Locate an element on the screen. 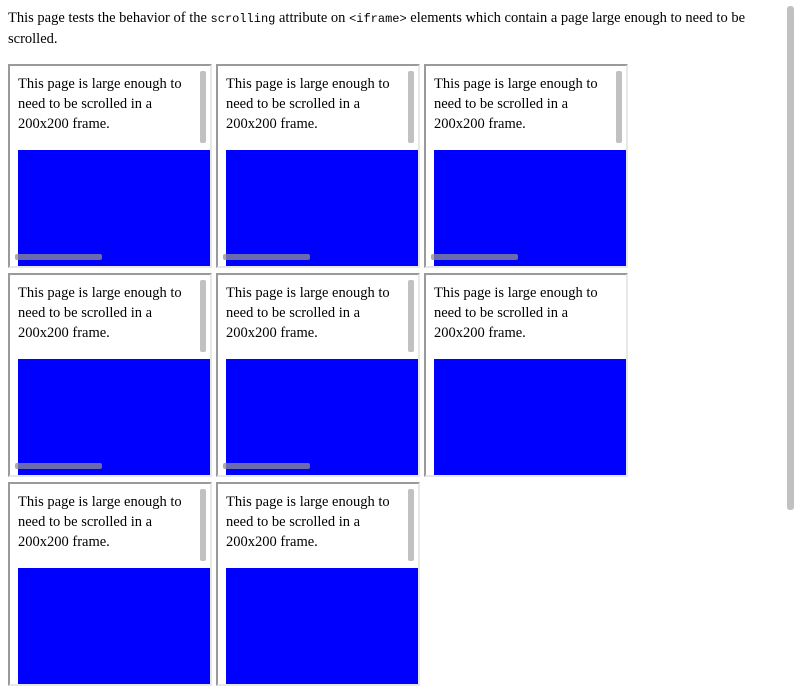 The width and height of the screenshot is (800, 686). page-vertical-scrollbar is located at coordinates (790, 258).